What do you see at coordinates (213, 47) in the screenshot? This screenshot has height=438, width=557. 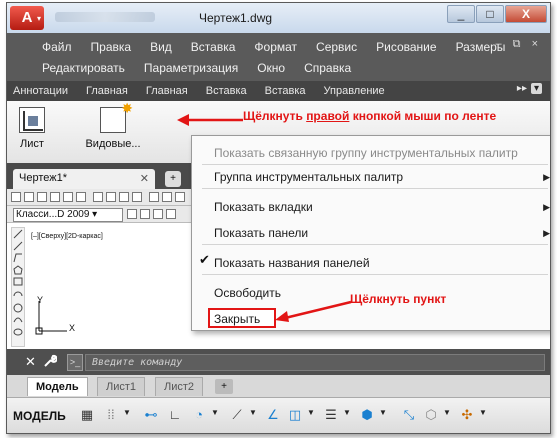 I see `menu-insert: Вставка` at bounding box center [213, 47].